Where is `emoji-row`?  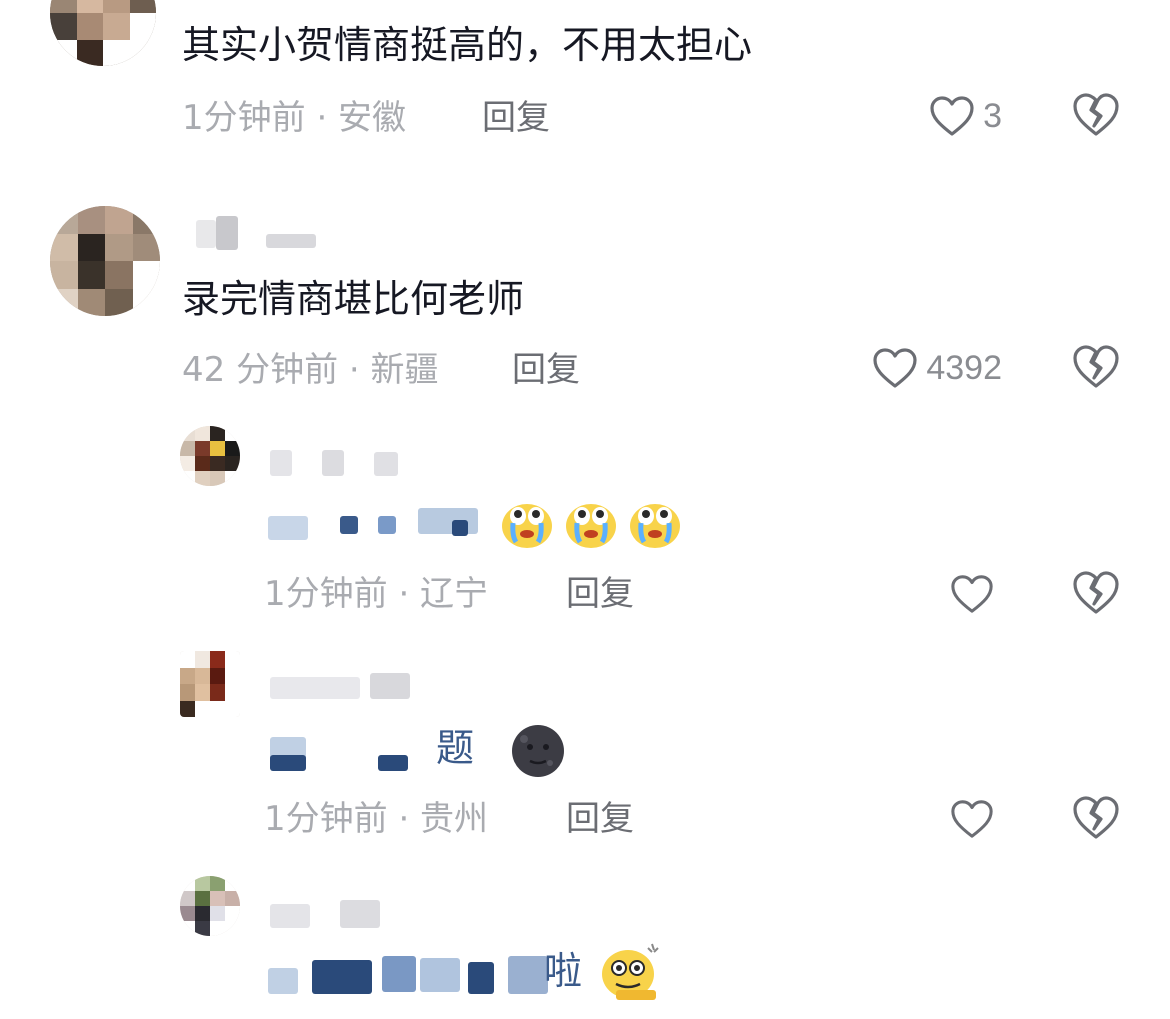
emoji-row is located at coordinates (591, 525).